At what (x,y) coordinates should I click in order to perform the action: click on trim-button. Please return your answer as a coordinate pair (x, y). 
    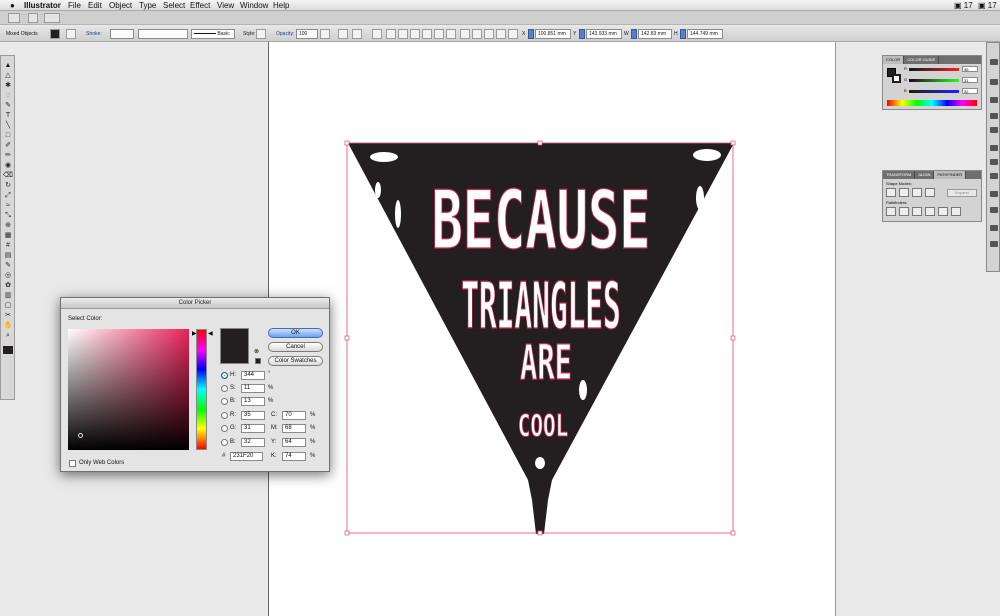
    Looking at the image, I should click on (904, 211).